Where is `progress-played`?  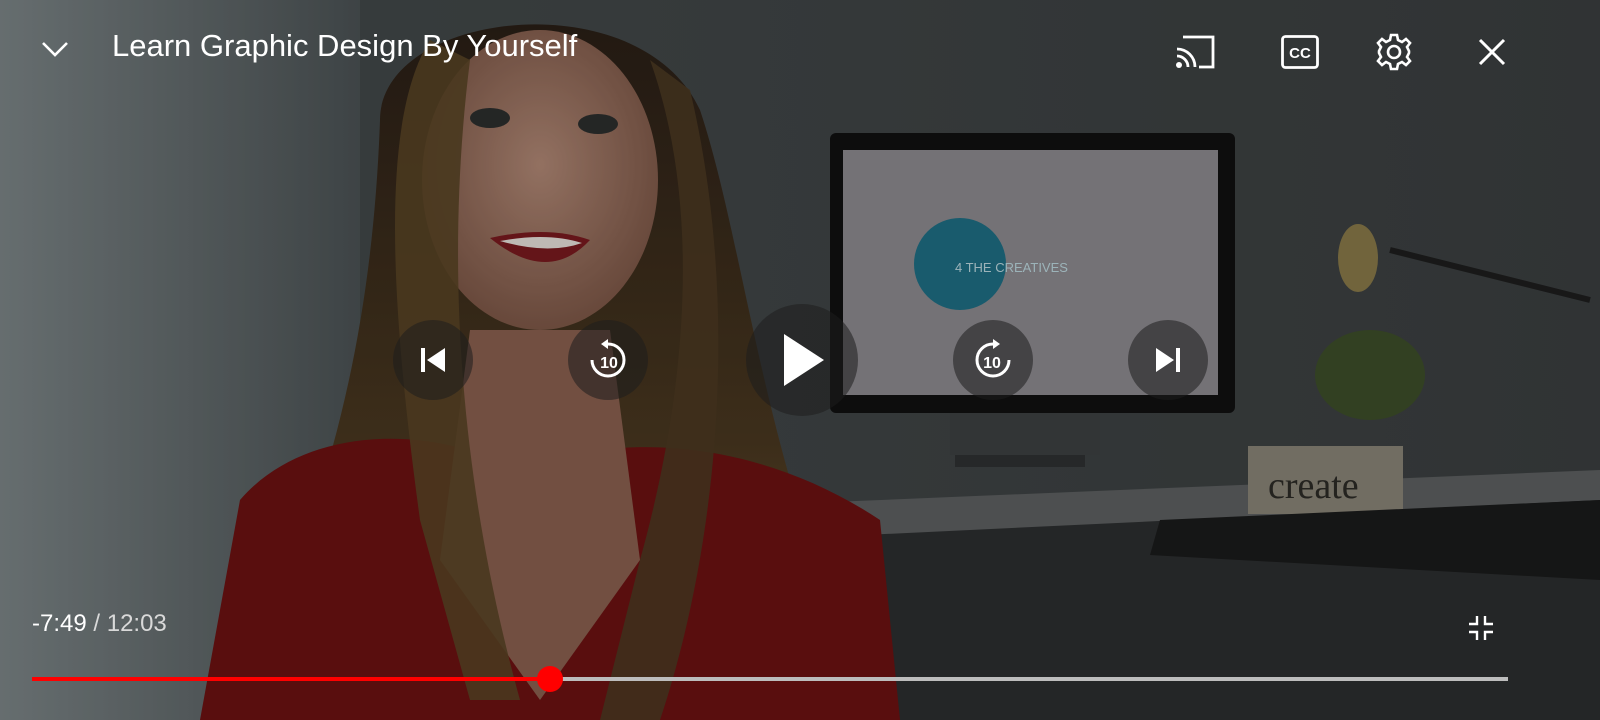 progress-played is located at coordinates (291, 679).